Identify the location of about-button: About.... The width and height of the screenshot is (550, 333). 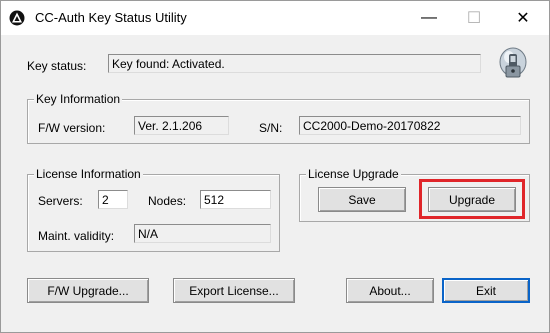
(390, 290).